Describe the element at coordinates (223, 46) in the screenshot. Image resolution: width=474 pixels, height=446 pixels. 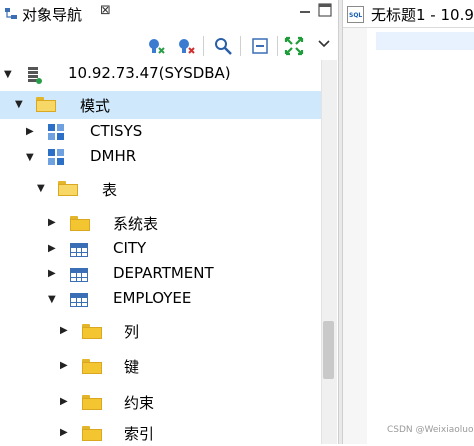
I see `search-icon` at that location.